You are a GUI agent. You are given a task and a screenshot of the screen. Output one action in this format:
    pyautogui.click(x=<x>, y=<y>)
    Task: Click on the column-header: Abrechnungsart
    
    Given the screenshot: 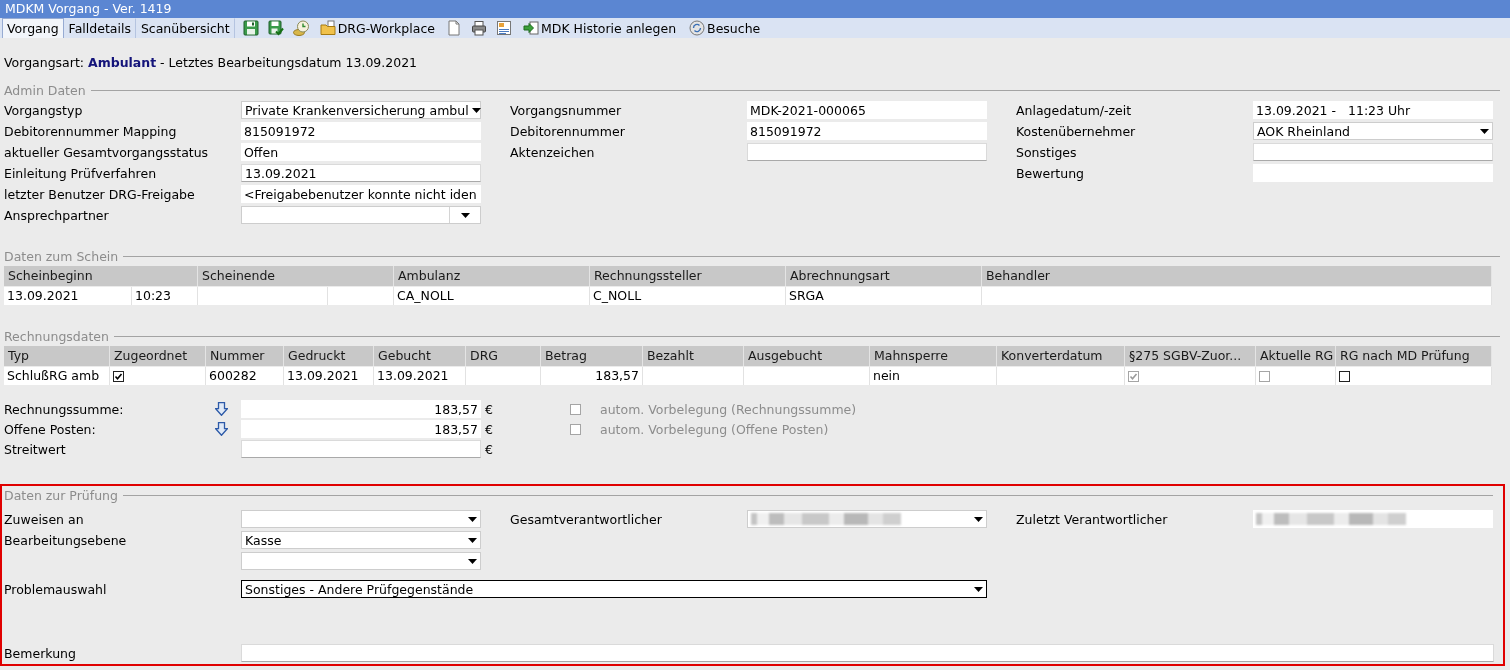 What is the action you would take?
    pyautogui.click(x=884, y=276)
    